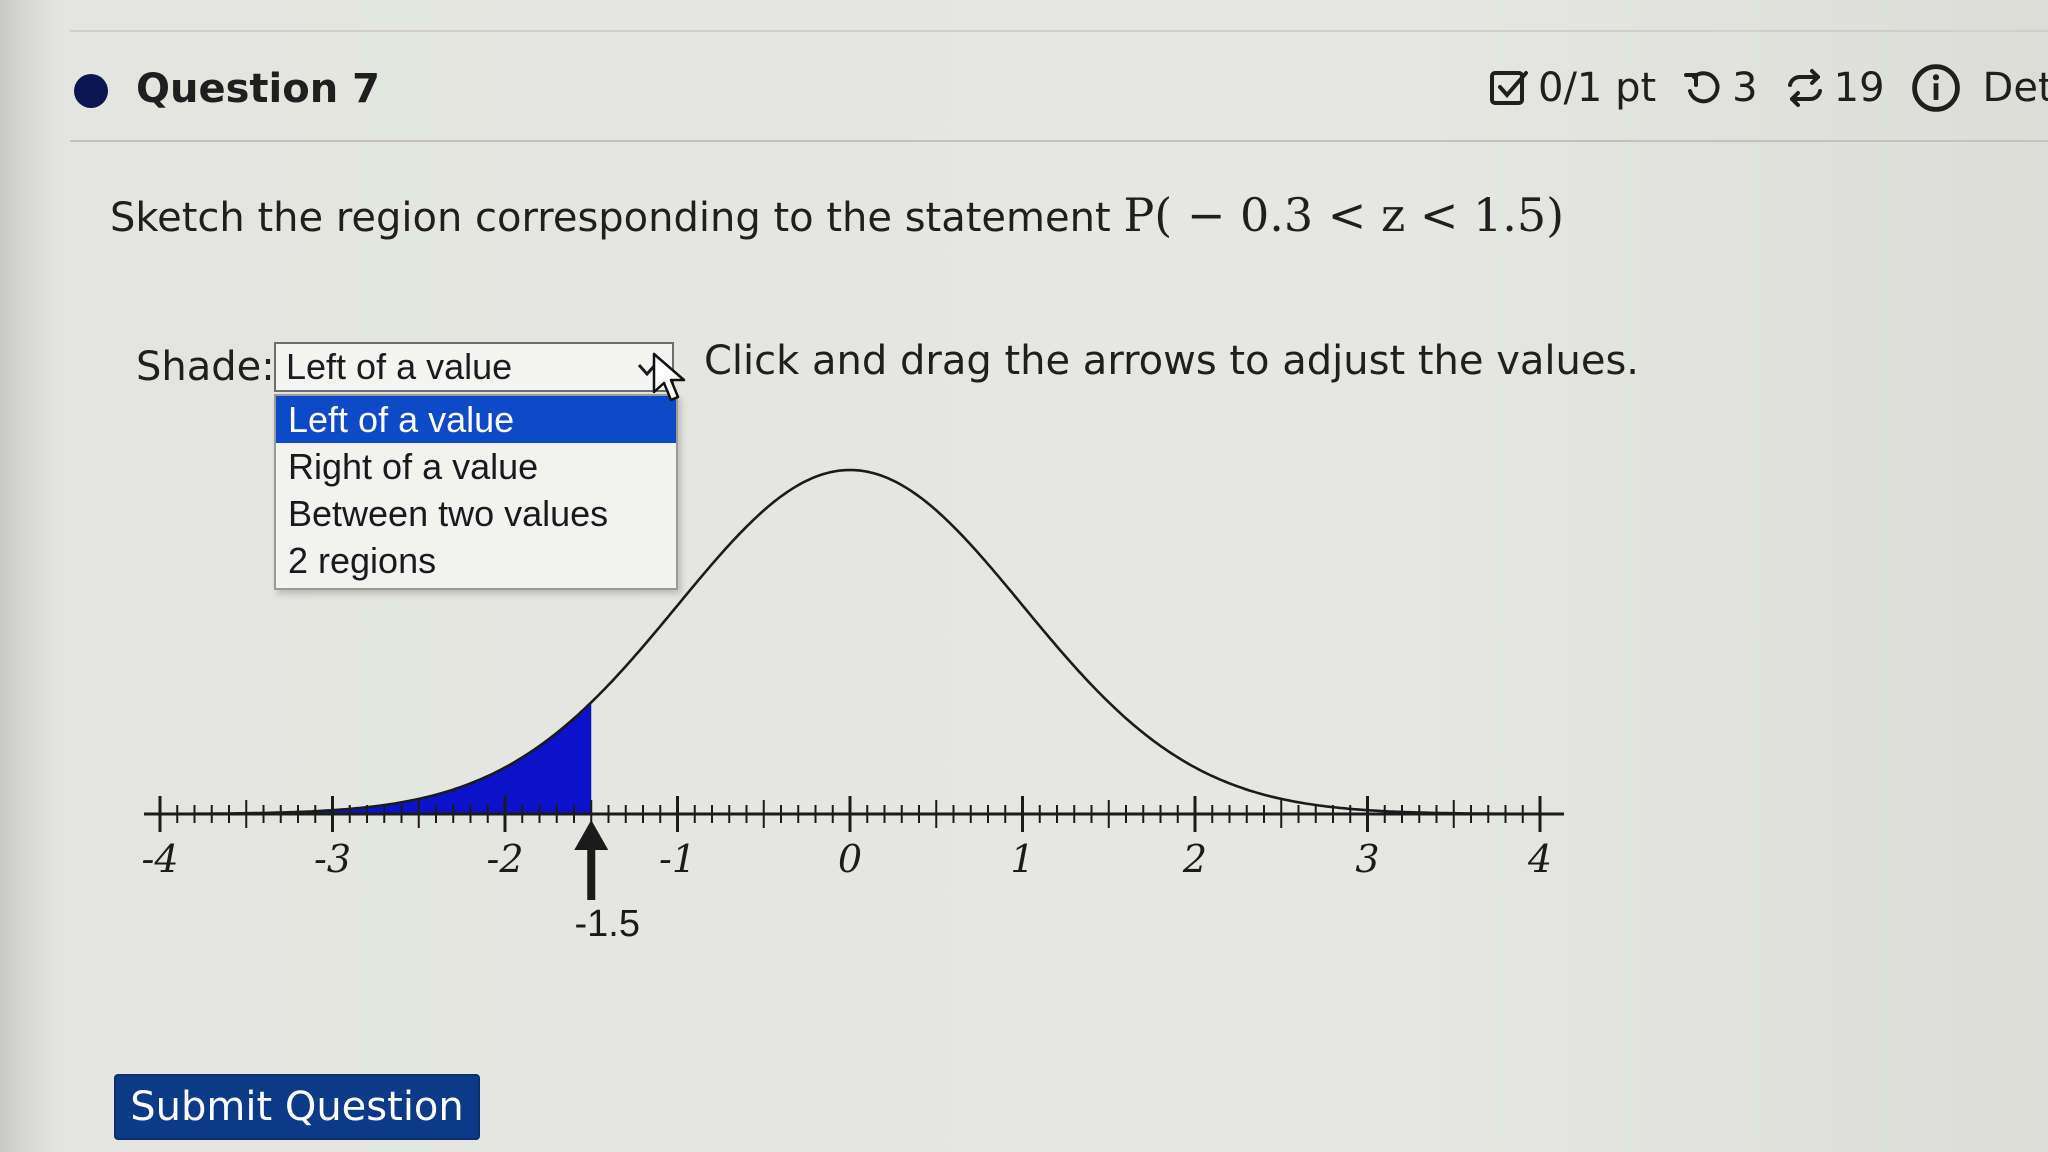  Describe the element at coordinates (591, 871) in the screenshot. I see `arrow-shaft` at that location.